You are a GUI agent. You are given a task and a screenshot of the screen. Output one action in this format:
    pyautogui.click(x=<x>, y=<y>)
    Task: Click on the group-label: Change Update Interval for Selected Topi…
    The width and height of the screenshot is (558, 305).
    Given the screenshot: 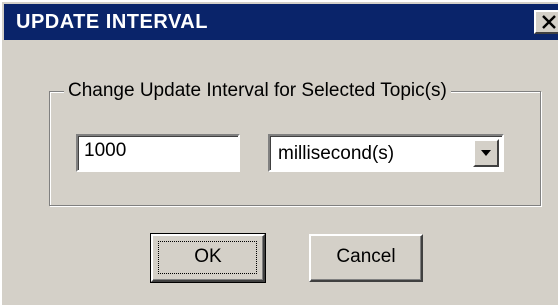 What is the action you would take?
    pyautogui.click(x=257, y=91)
    